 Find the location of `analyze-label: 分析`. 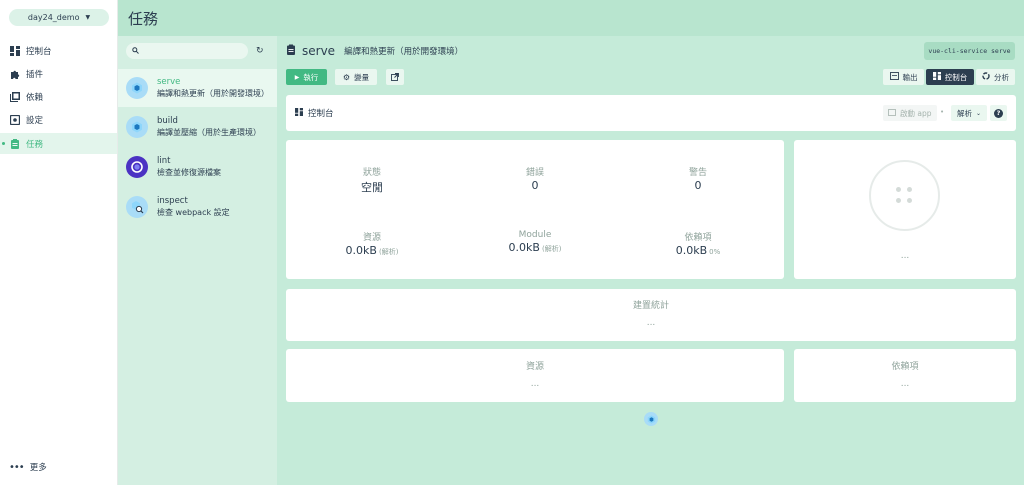

analyze-label: 分析 is located at coordinates (1001, 77).